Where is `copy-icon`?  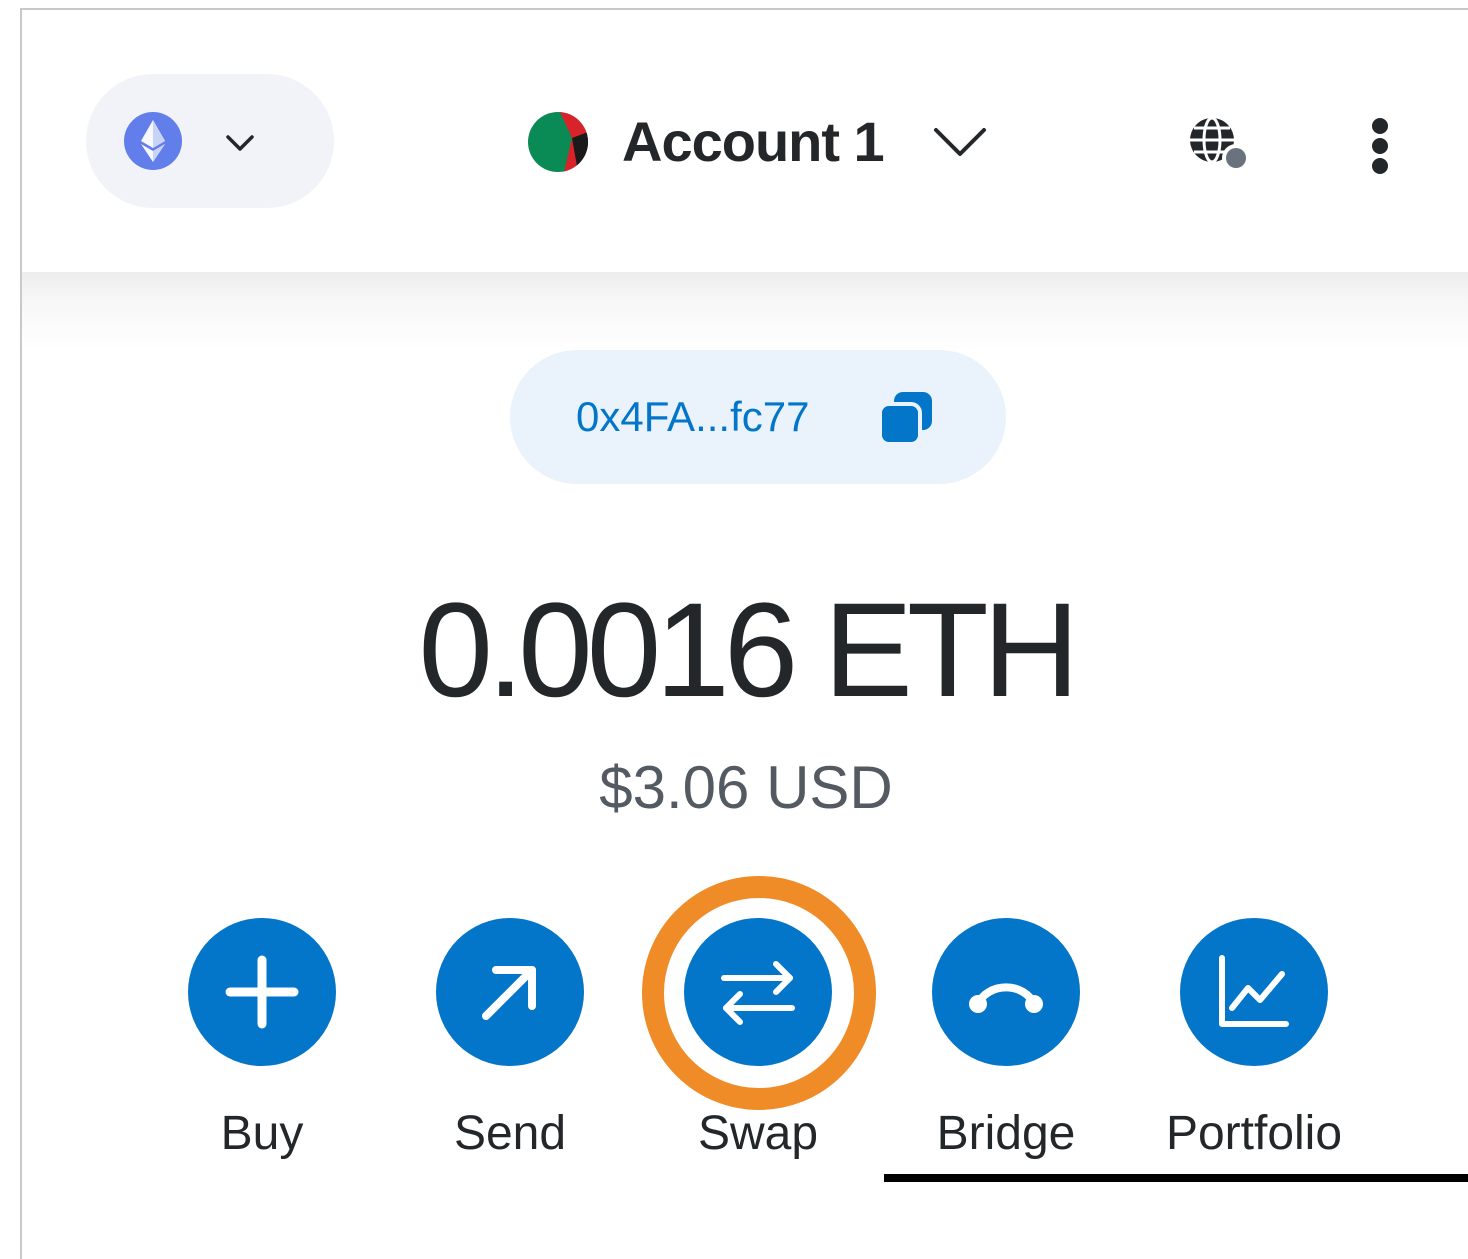
copy-icon is located at coordinates (906, 420).